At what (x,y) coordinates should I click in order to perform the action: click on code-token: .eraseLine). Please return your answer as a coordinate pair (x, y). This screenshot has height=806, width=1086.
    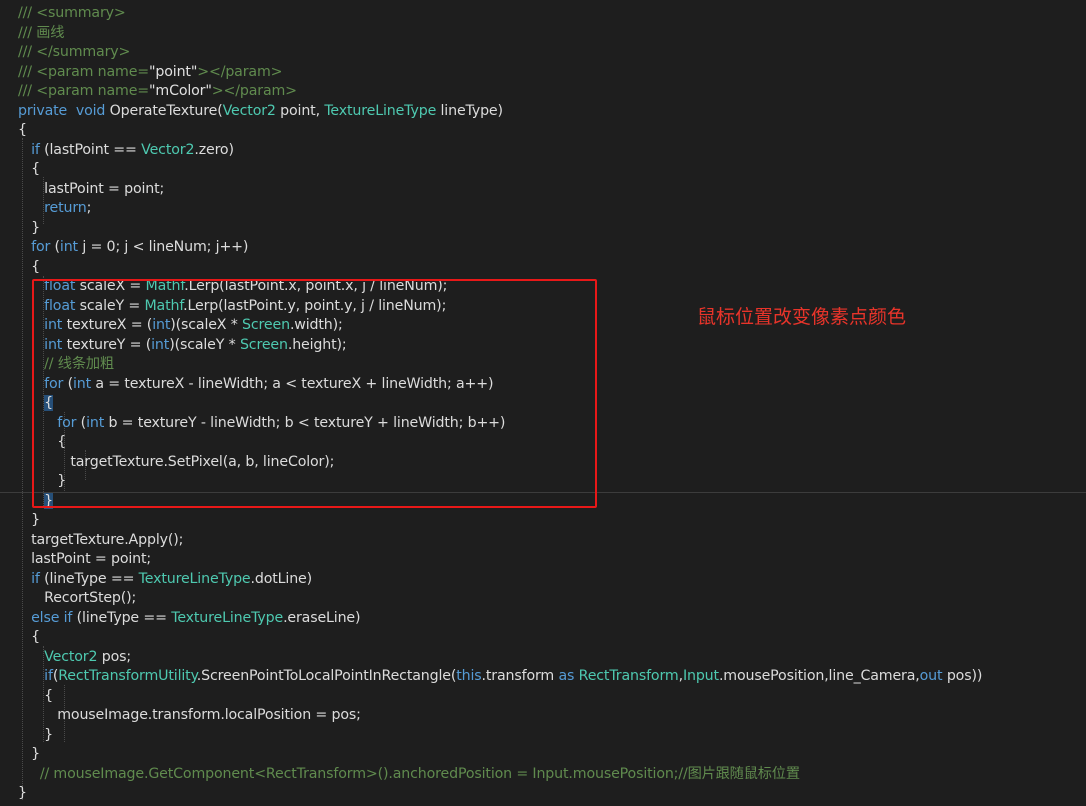
    Looking at the image, I should click on (322, 617).